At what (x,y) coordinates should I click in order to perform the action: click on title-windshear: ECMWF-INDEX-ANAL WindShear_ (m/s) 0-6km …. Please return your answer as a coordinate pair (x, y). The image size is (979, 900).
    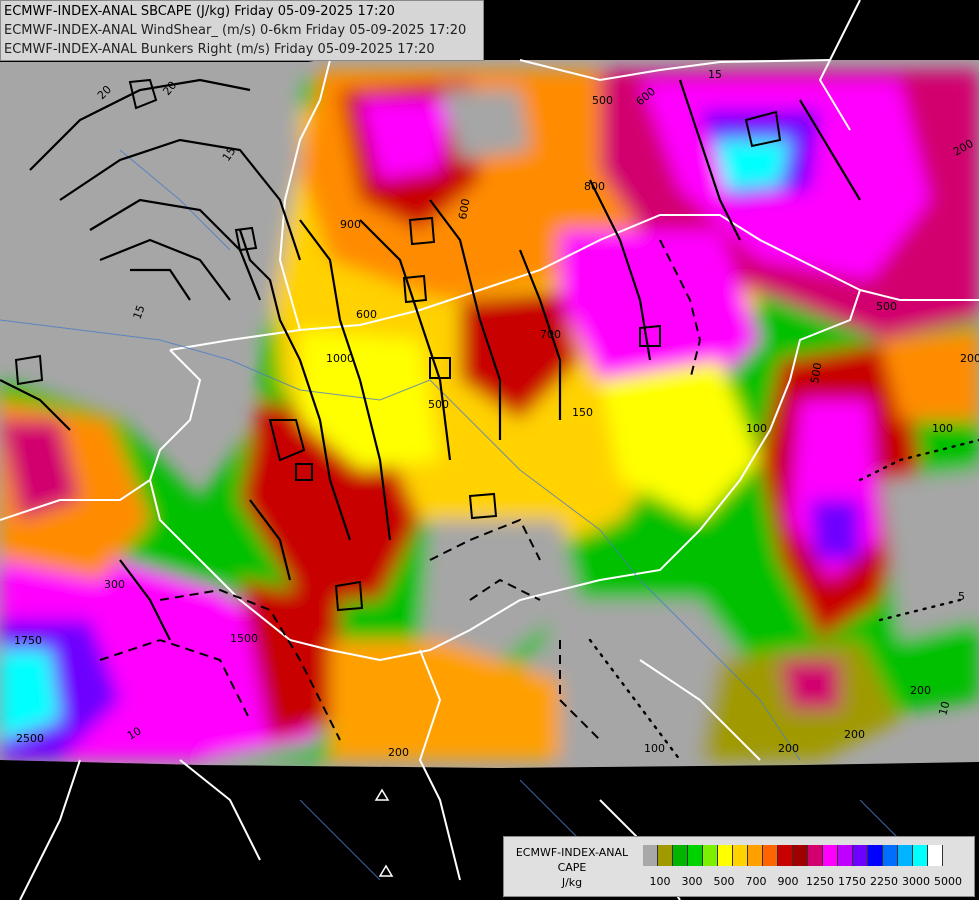
    Looking at the image, I should click on (235, 30).